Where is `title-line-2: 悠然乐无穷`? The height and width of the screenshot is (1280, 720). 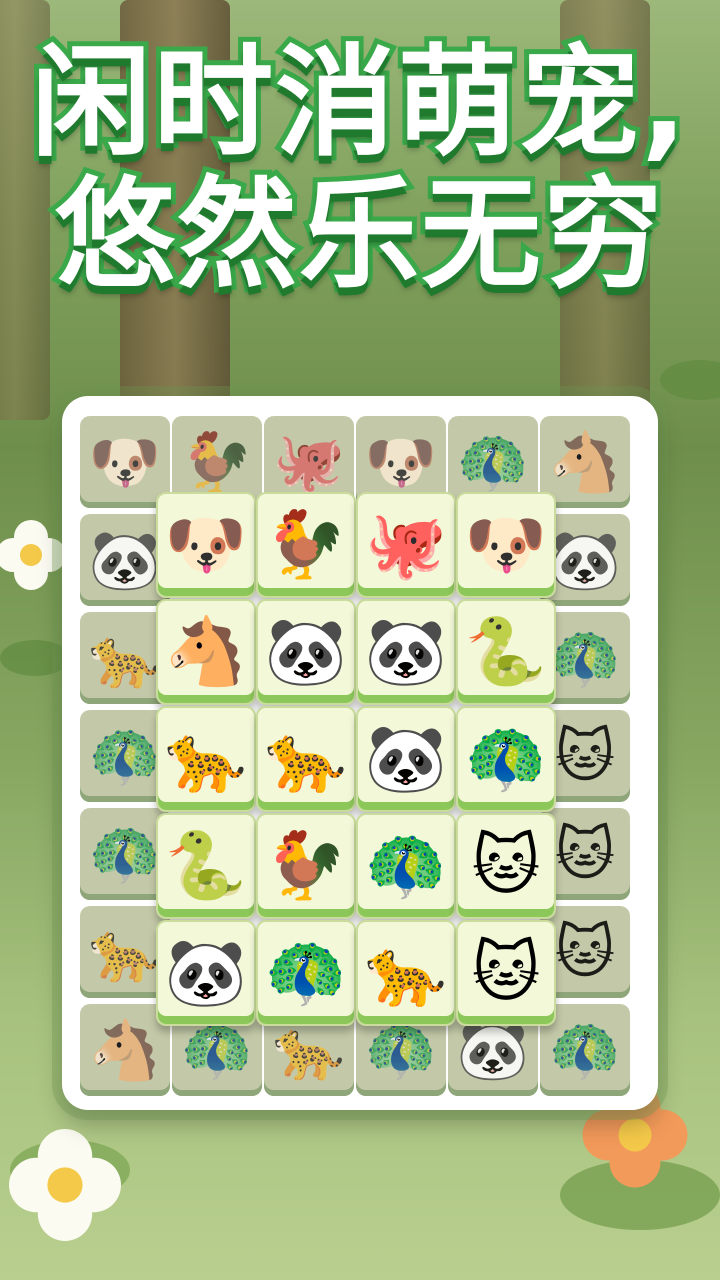
title-line-2: 悠然乐无穷 is located at coordinates (359, 236).